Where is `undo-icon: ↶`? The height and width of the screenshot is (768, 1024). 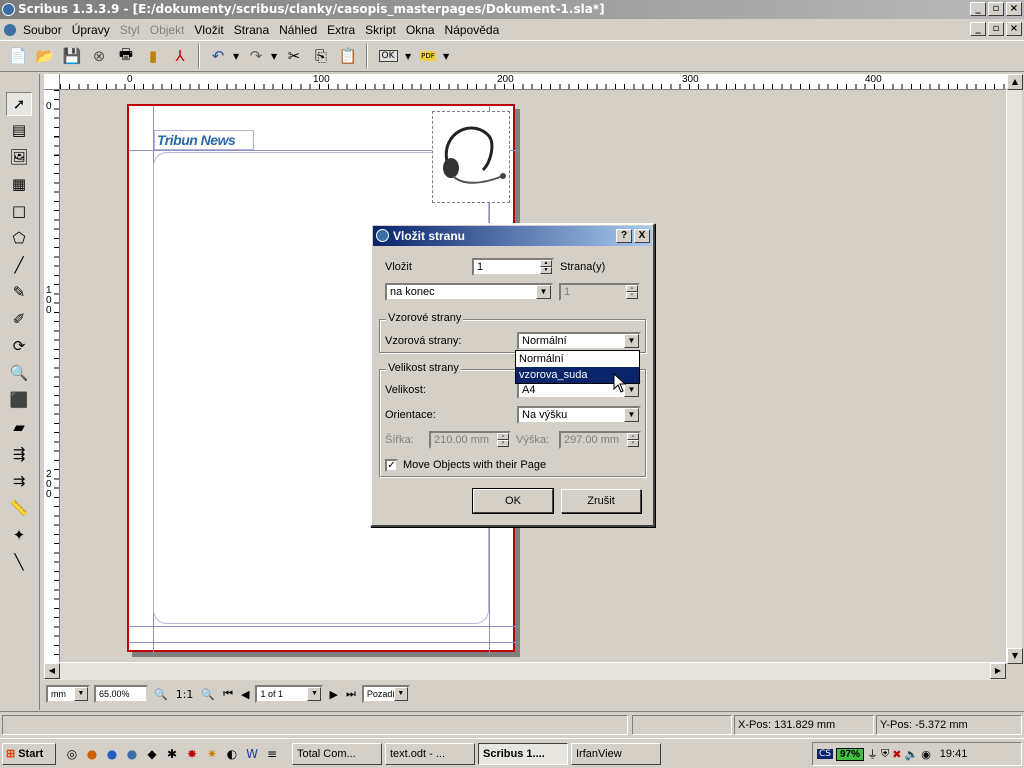 undo-icon: ↶ is located at coordinates (218, 56).